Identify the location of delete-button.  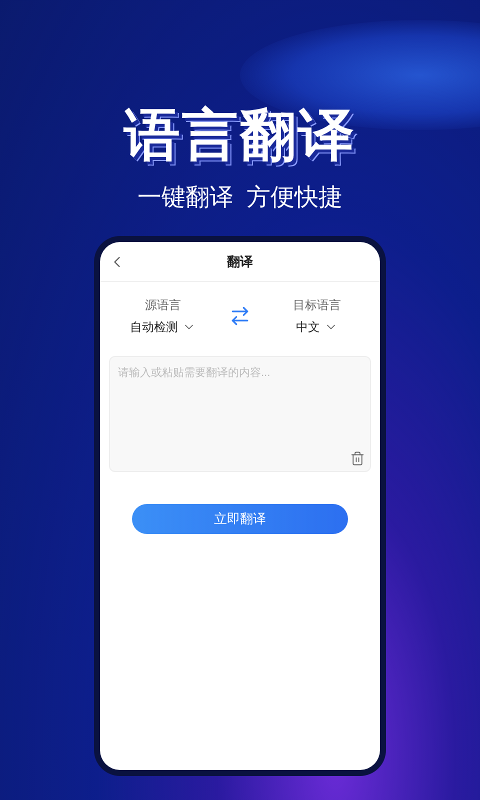
(357, 458).